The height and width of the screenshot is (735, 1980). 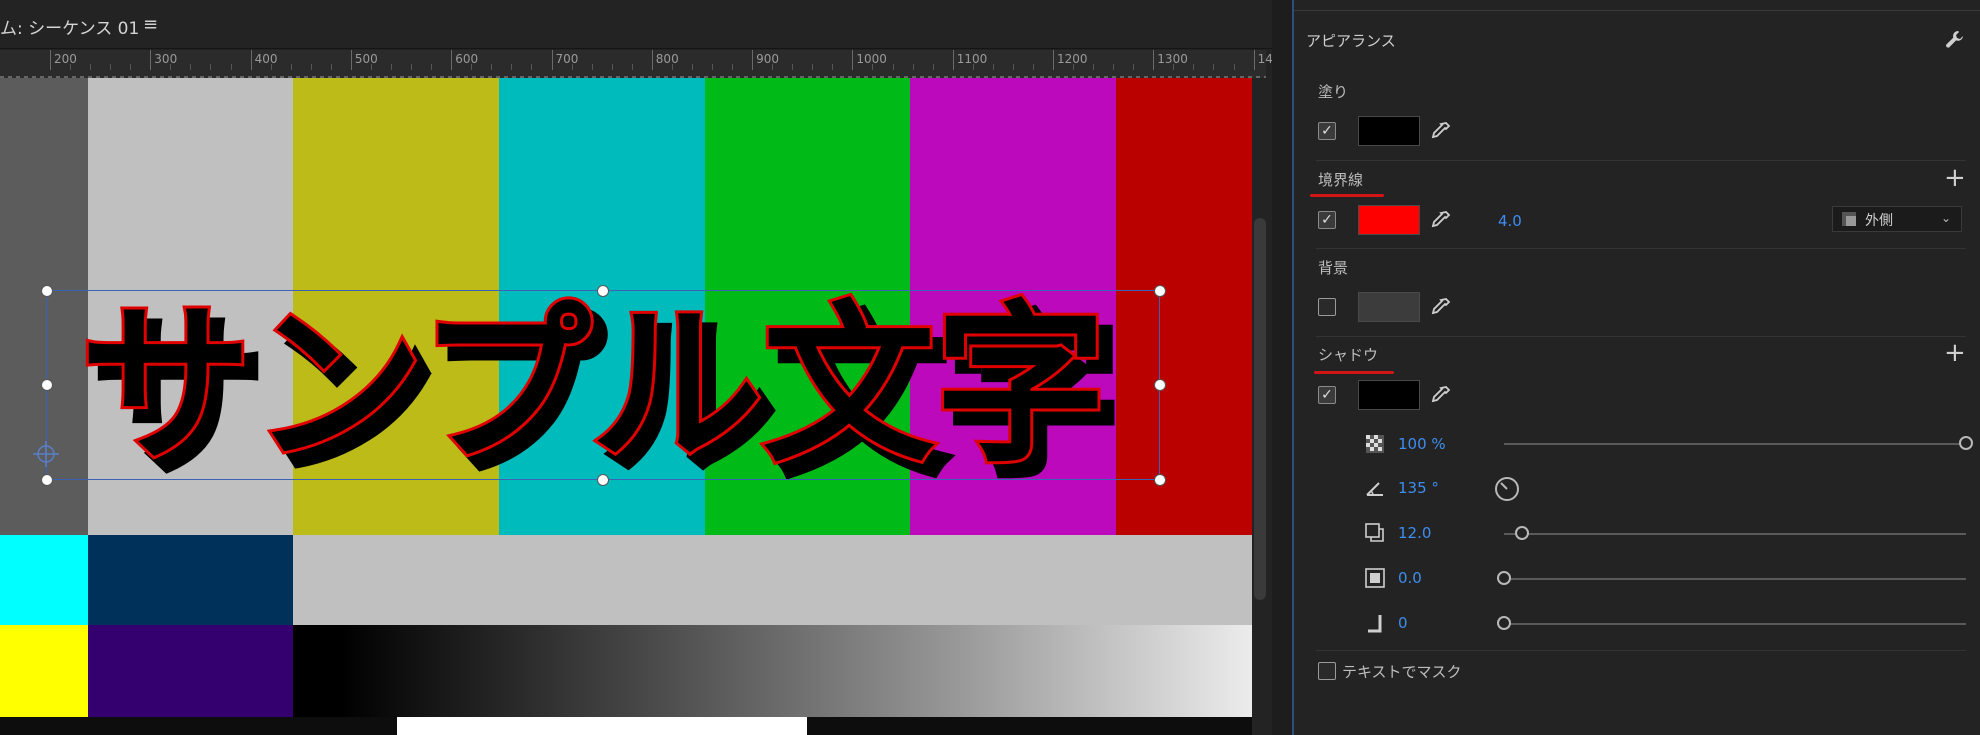 I want to click on size-icon, so click(x=1375, y=578).